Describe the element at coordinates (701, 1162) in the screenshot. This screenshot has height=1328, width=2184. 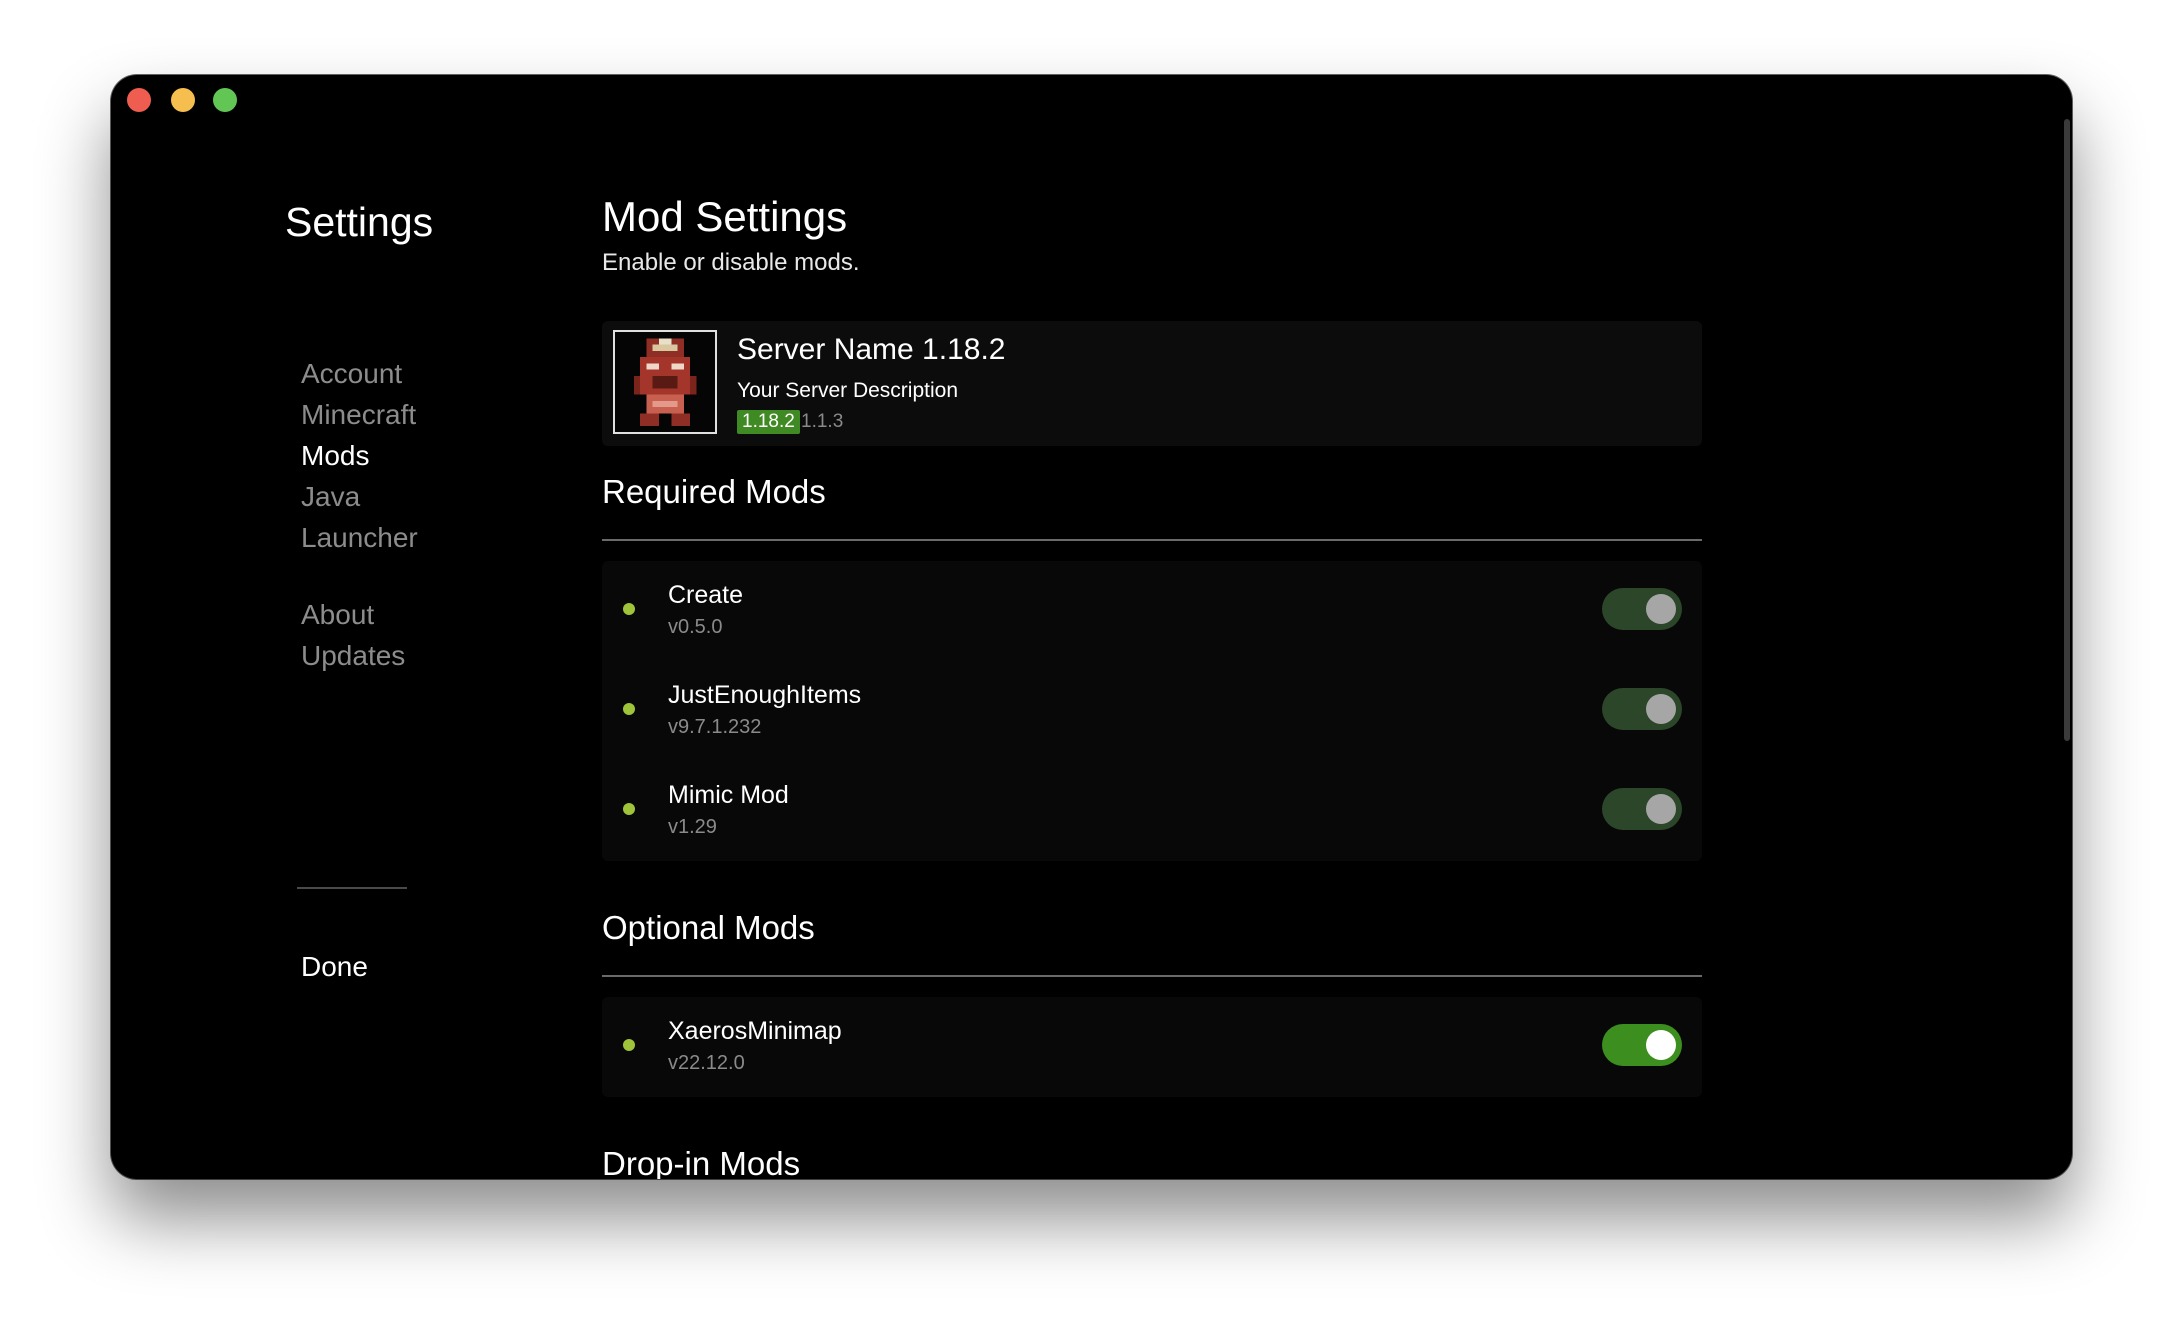
I see `dropin-mods-heading: Drop-in Mods` at that location.